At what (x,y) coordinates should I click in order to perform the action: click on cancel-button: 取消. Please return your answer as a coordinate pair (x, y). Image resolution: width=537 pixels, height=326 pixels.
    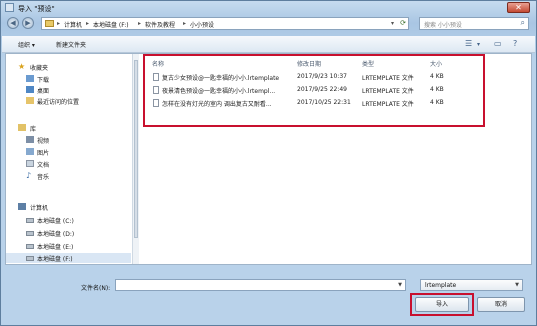
    Looking at the image, I should click on (501, 304).